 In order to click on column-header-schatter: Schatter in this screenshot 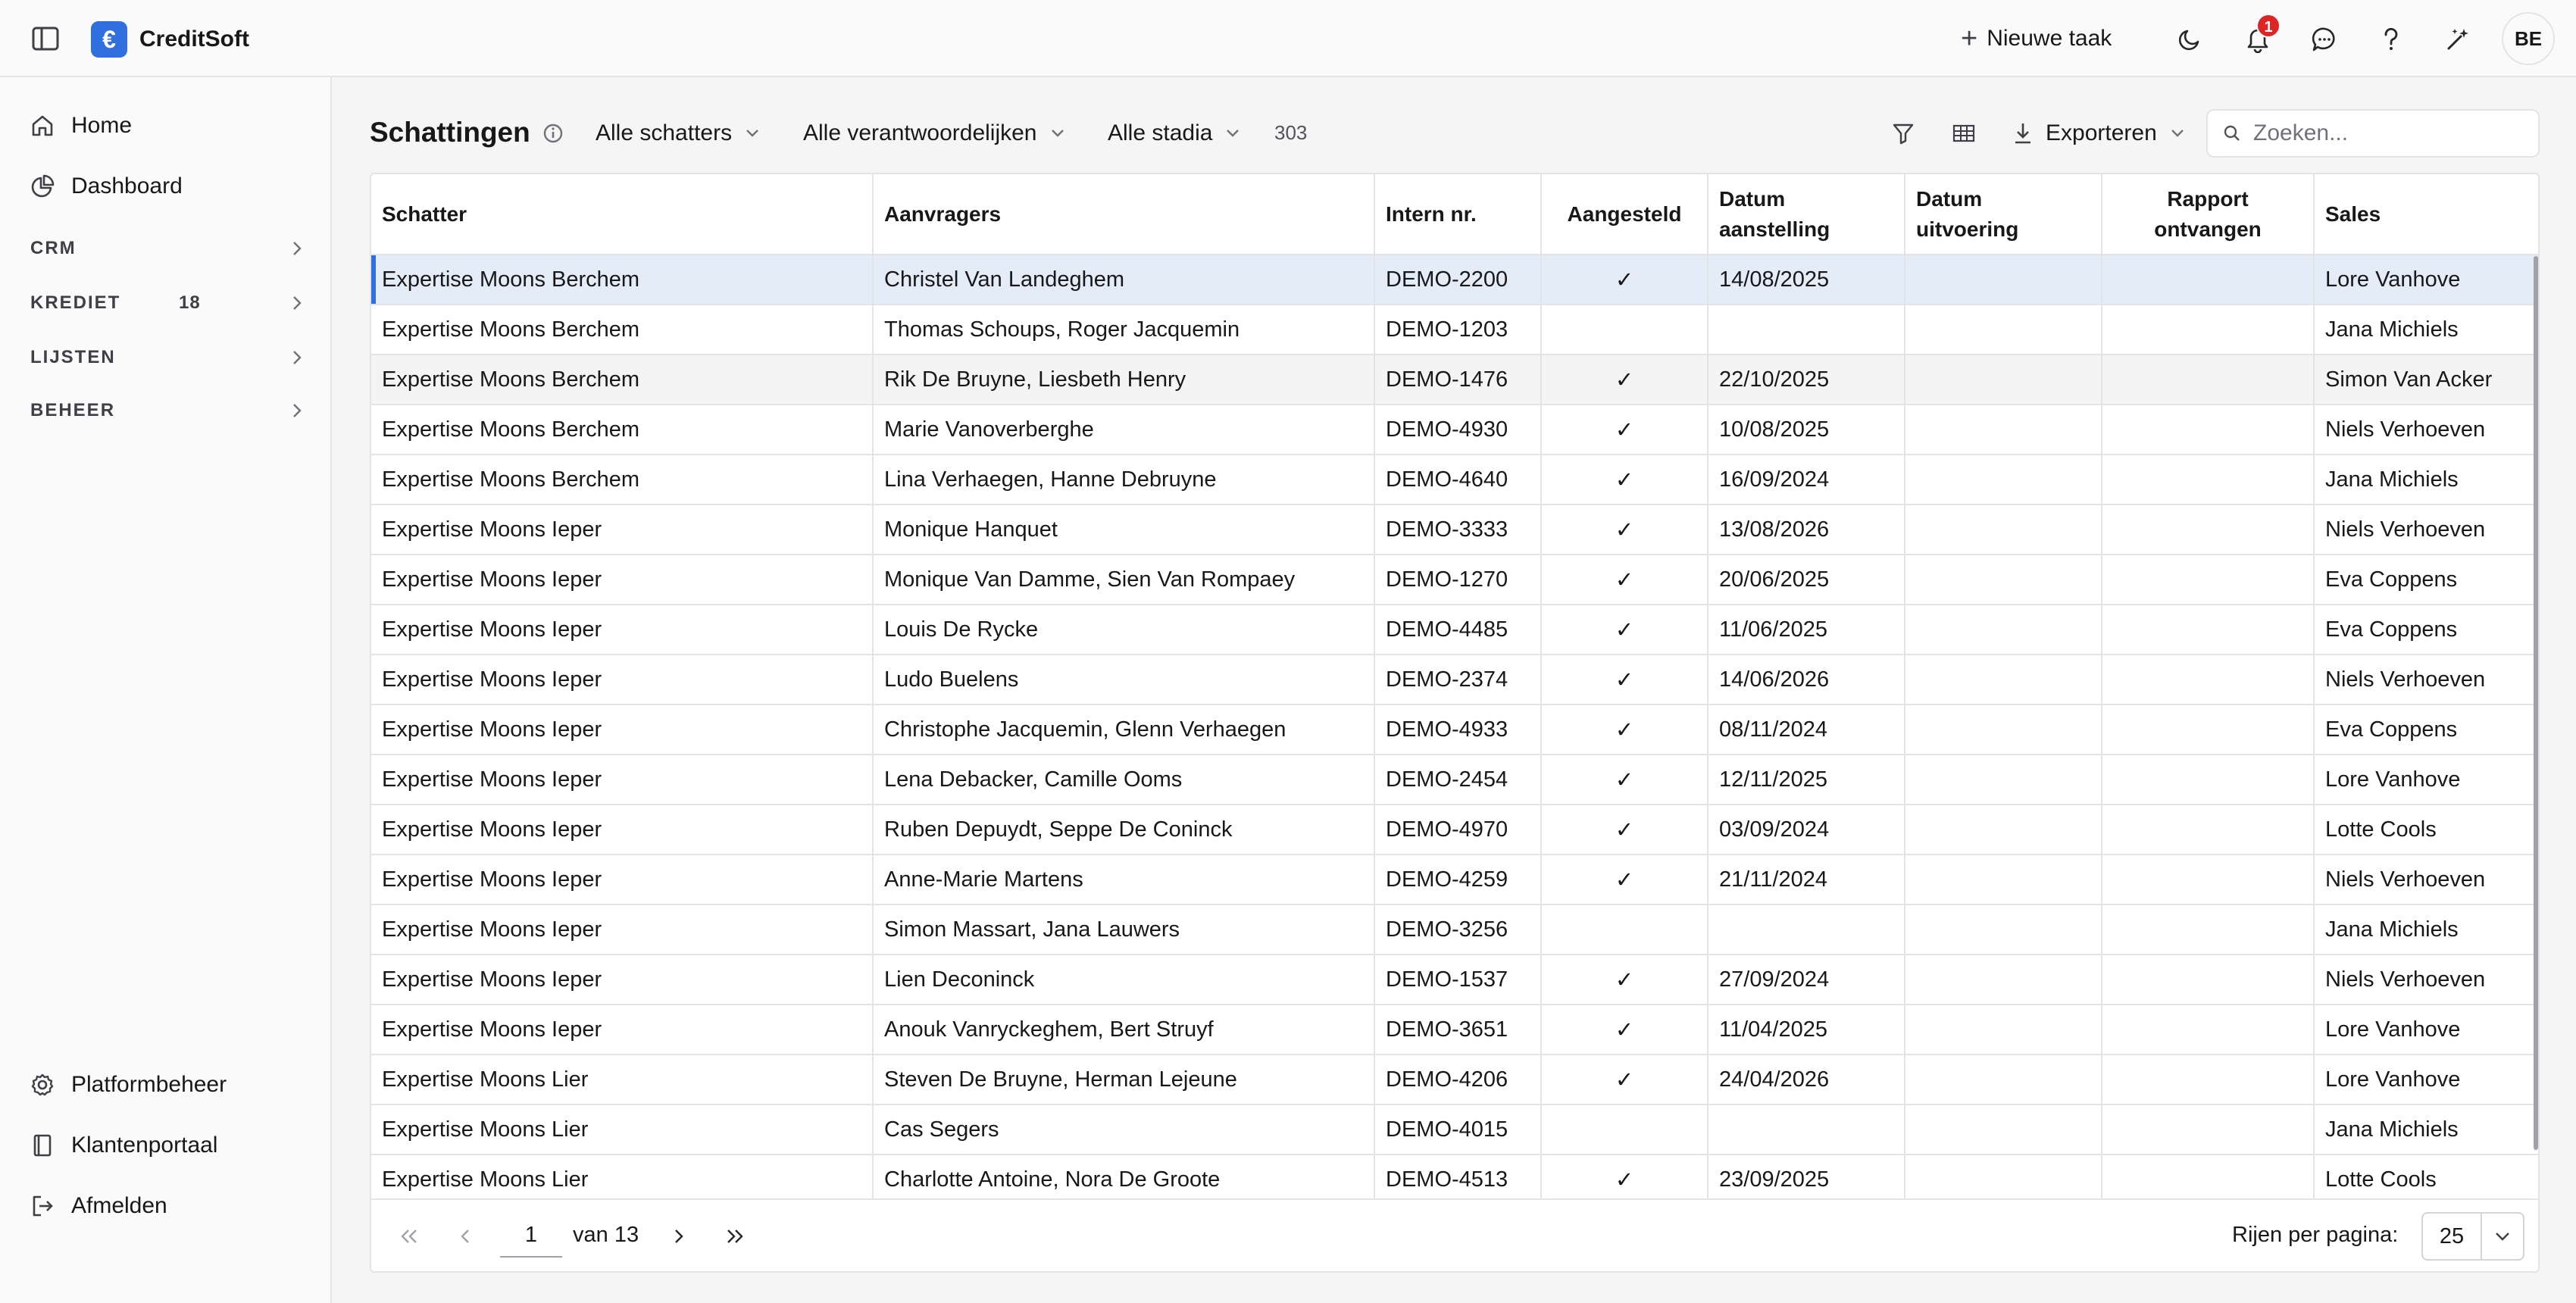, I will do `click(623, 214)`.